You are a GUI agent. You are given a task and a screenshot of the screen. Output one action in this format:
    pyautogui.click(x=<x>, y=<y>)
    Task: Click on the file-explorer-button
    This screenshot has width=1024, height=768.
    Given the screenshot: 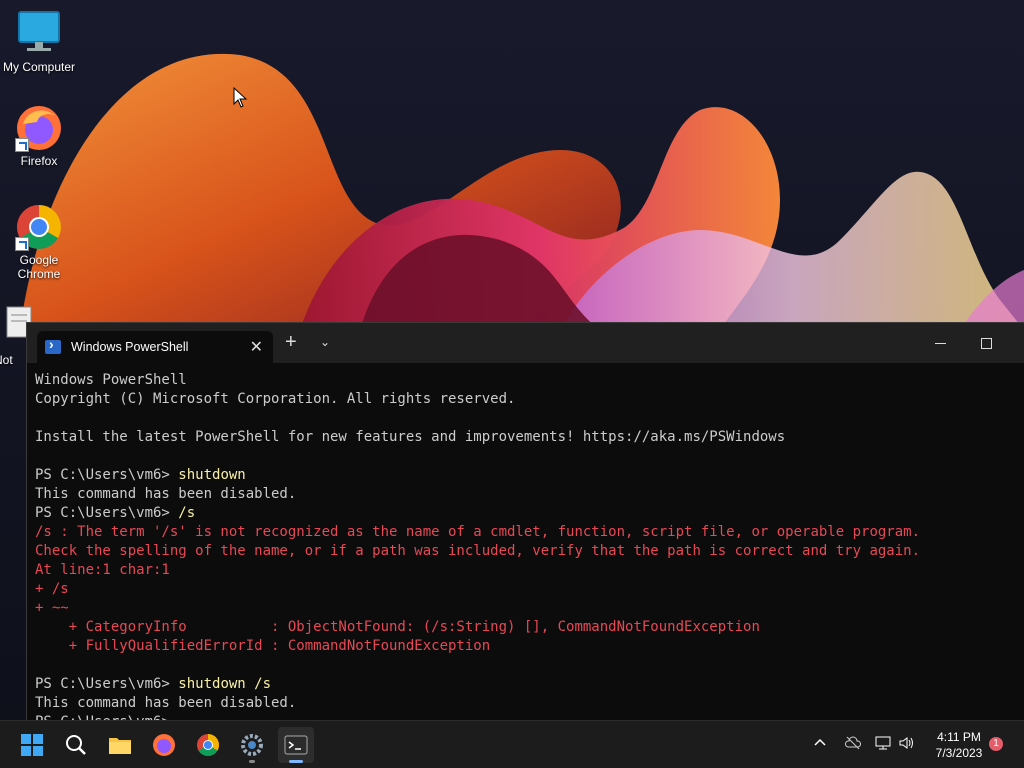 What is the action you would take?
    pyautogui.click(x=120, y=745)
    